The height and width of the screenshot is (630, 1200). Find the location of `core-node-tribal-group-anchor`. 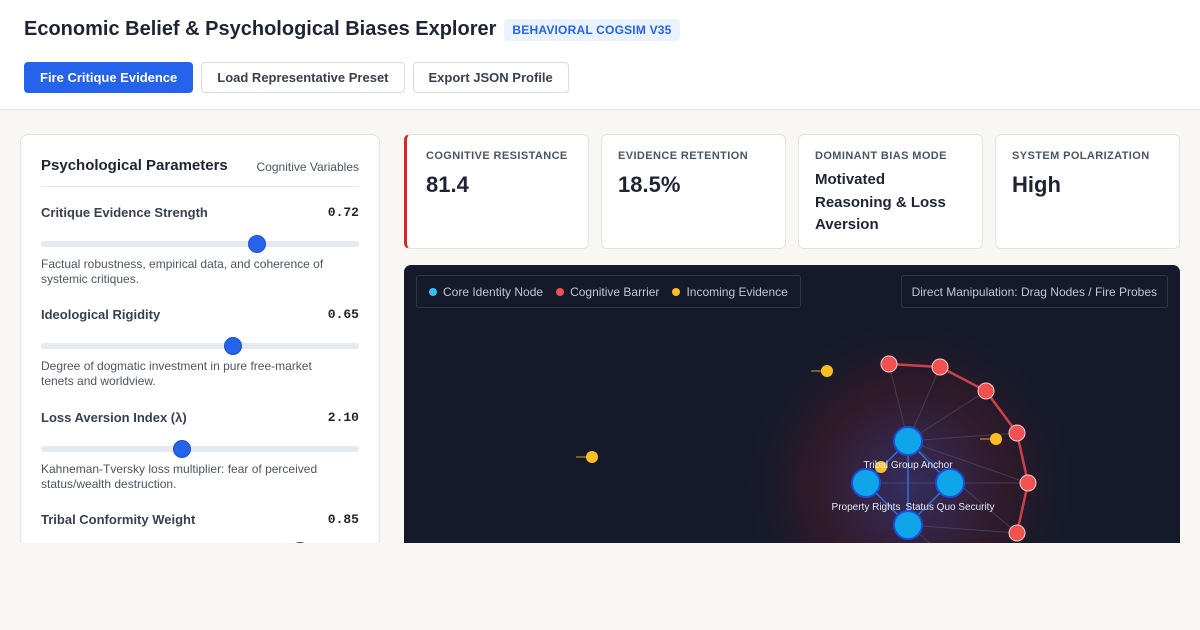

core-node-tribal-group-anchor is located at coordinates (908, 441).